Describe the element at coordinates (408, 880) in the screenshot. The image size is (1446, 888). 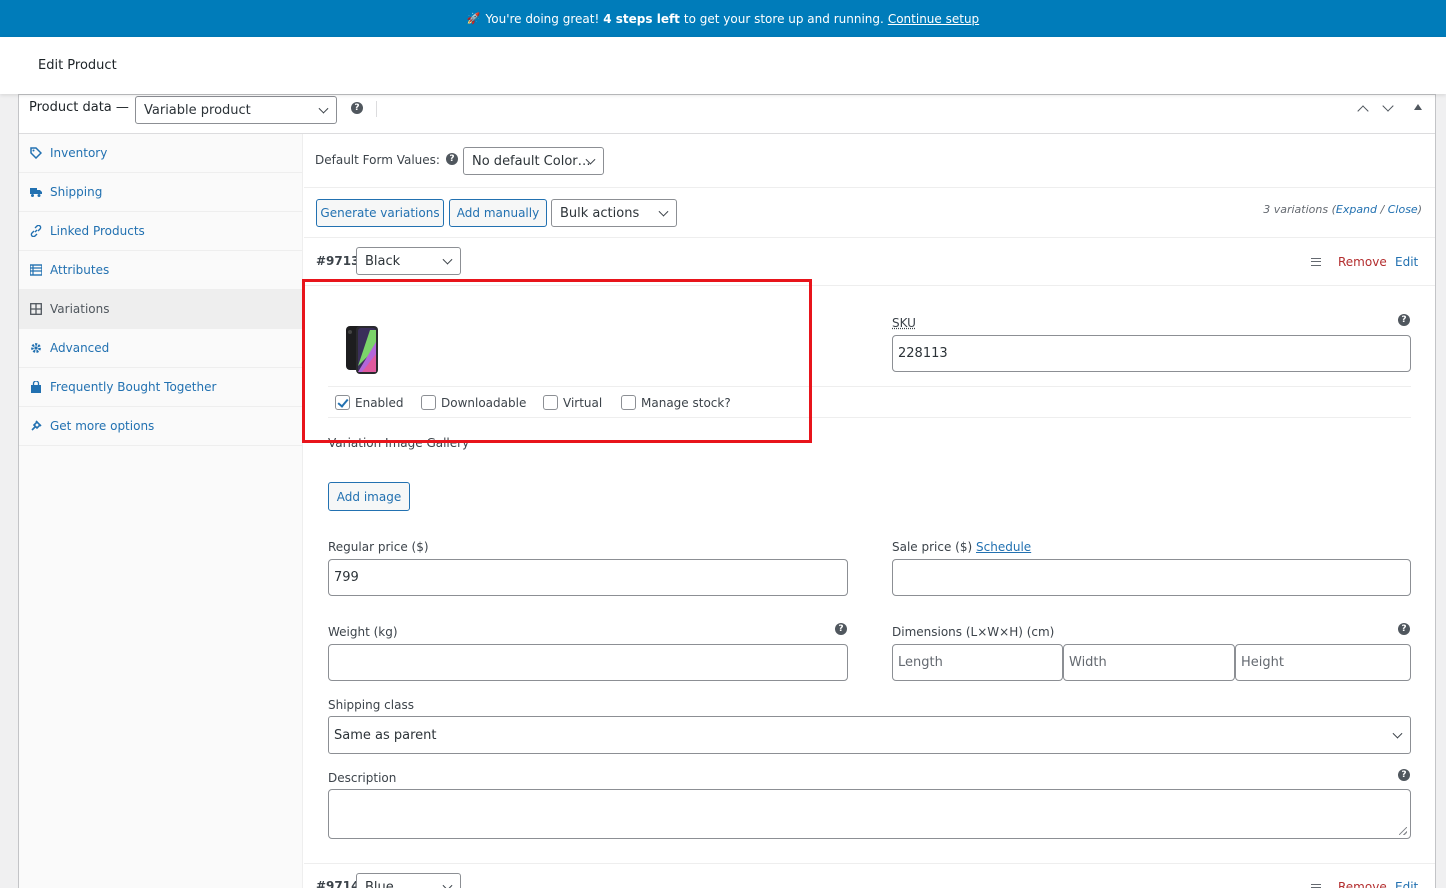
I see `variation-color-select: Blue` at that location.